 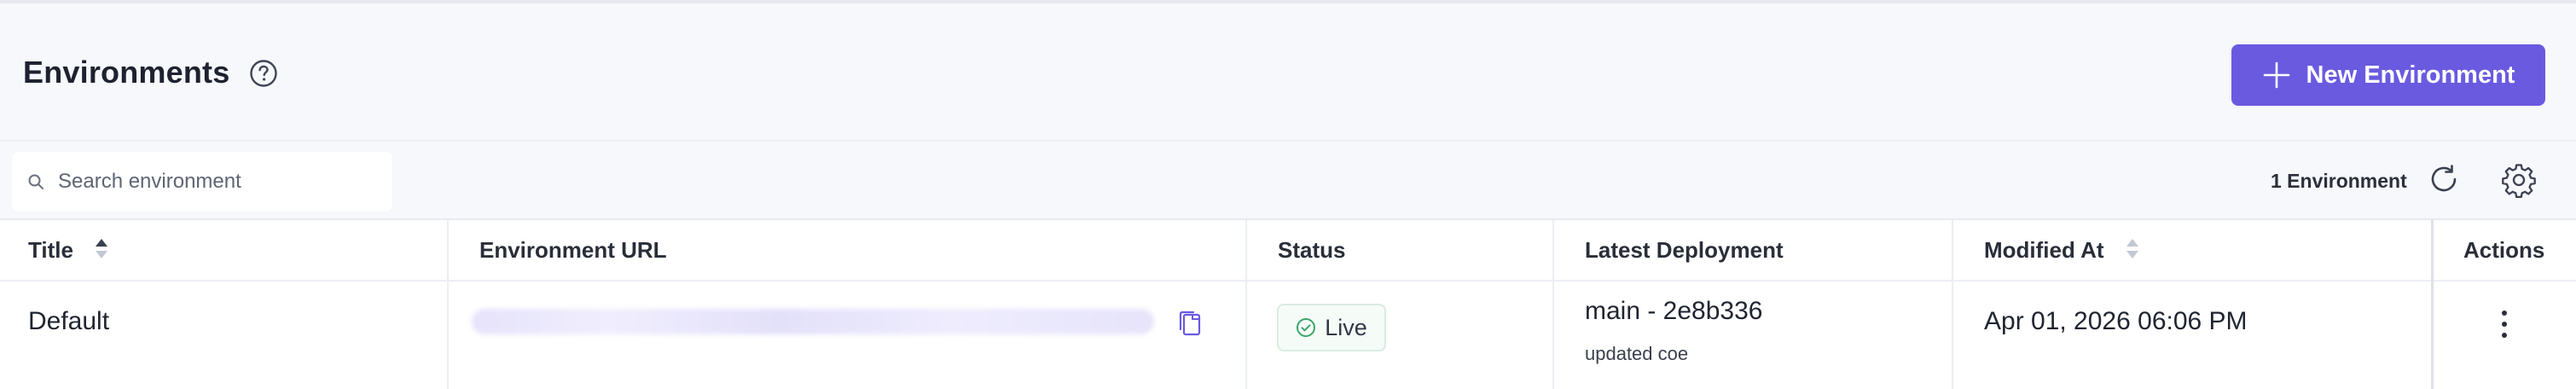 I want to click on search-icon, so click(x=36, y=182).